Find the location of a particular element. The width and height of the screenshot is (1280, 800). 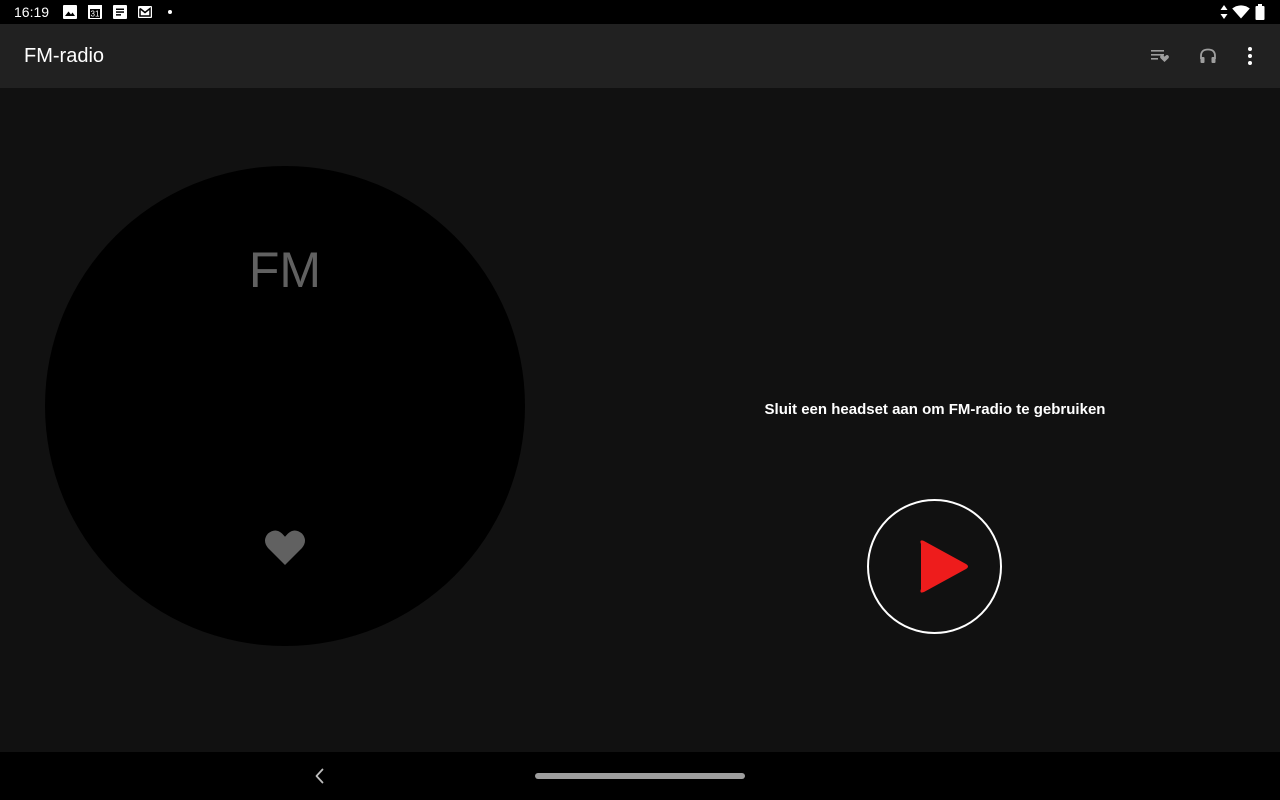

play-button is located at coordinates (934, 566).